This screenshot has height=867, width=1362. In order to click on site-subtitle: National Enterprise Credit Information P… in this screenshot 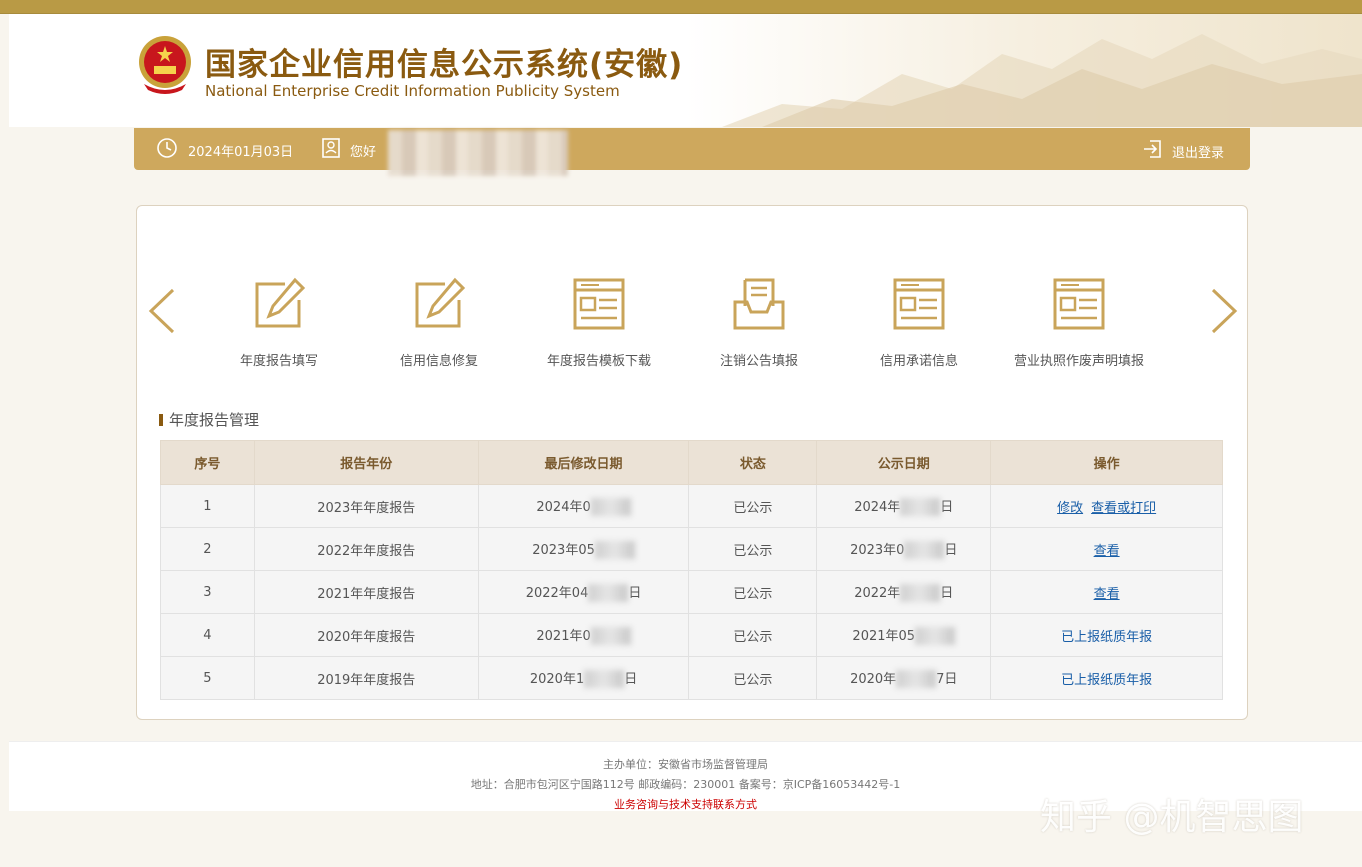, I will do `click(412, 91)`.